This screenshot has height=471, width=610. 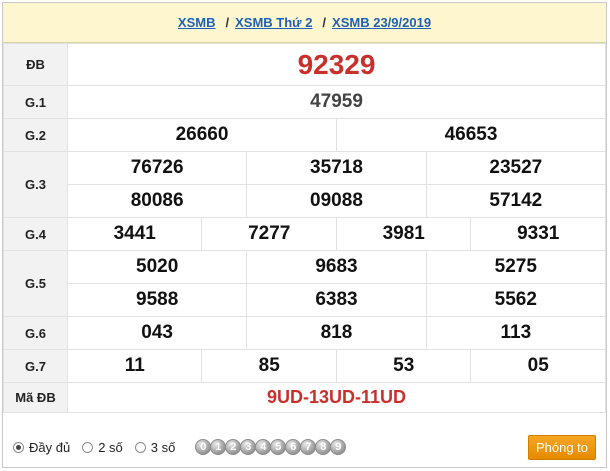 I want to click on digit-filter: 0 1 2 3 4 5 6 7 8 9, so click(x=271, y=447).